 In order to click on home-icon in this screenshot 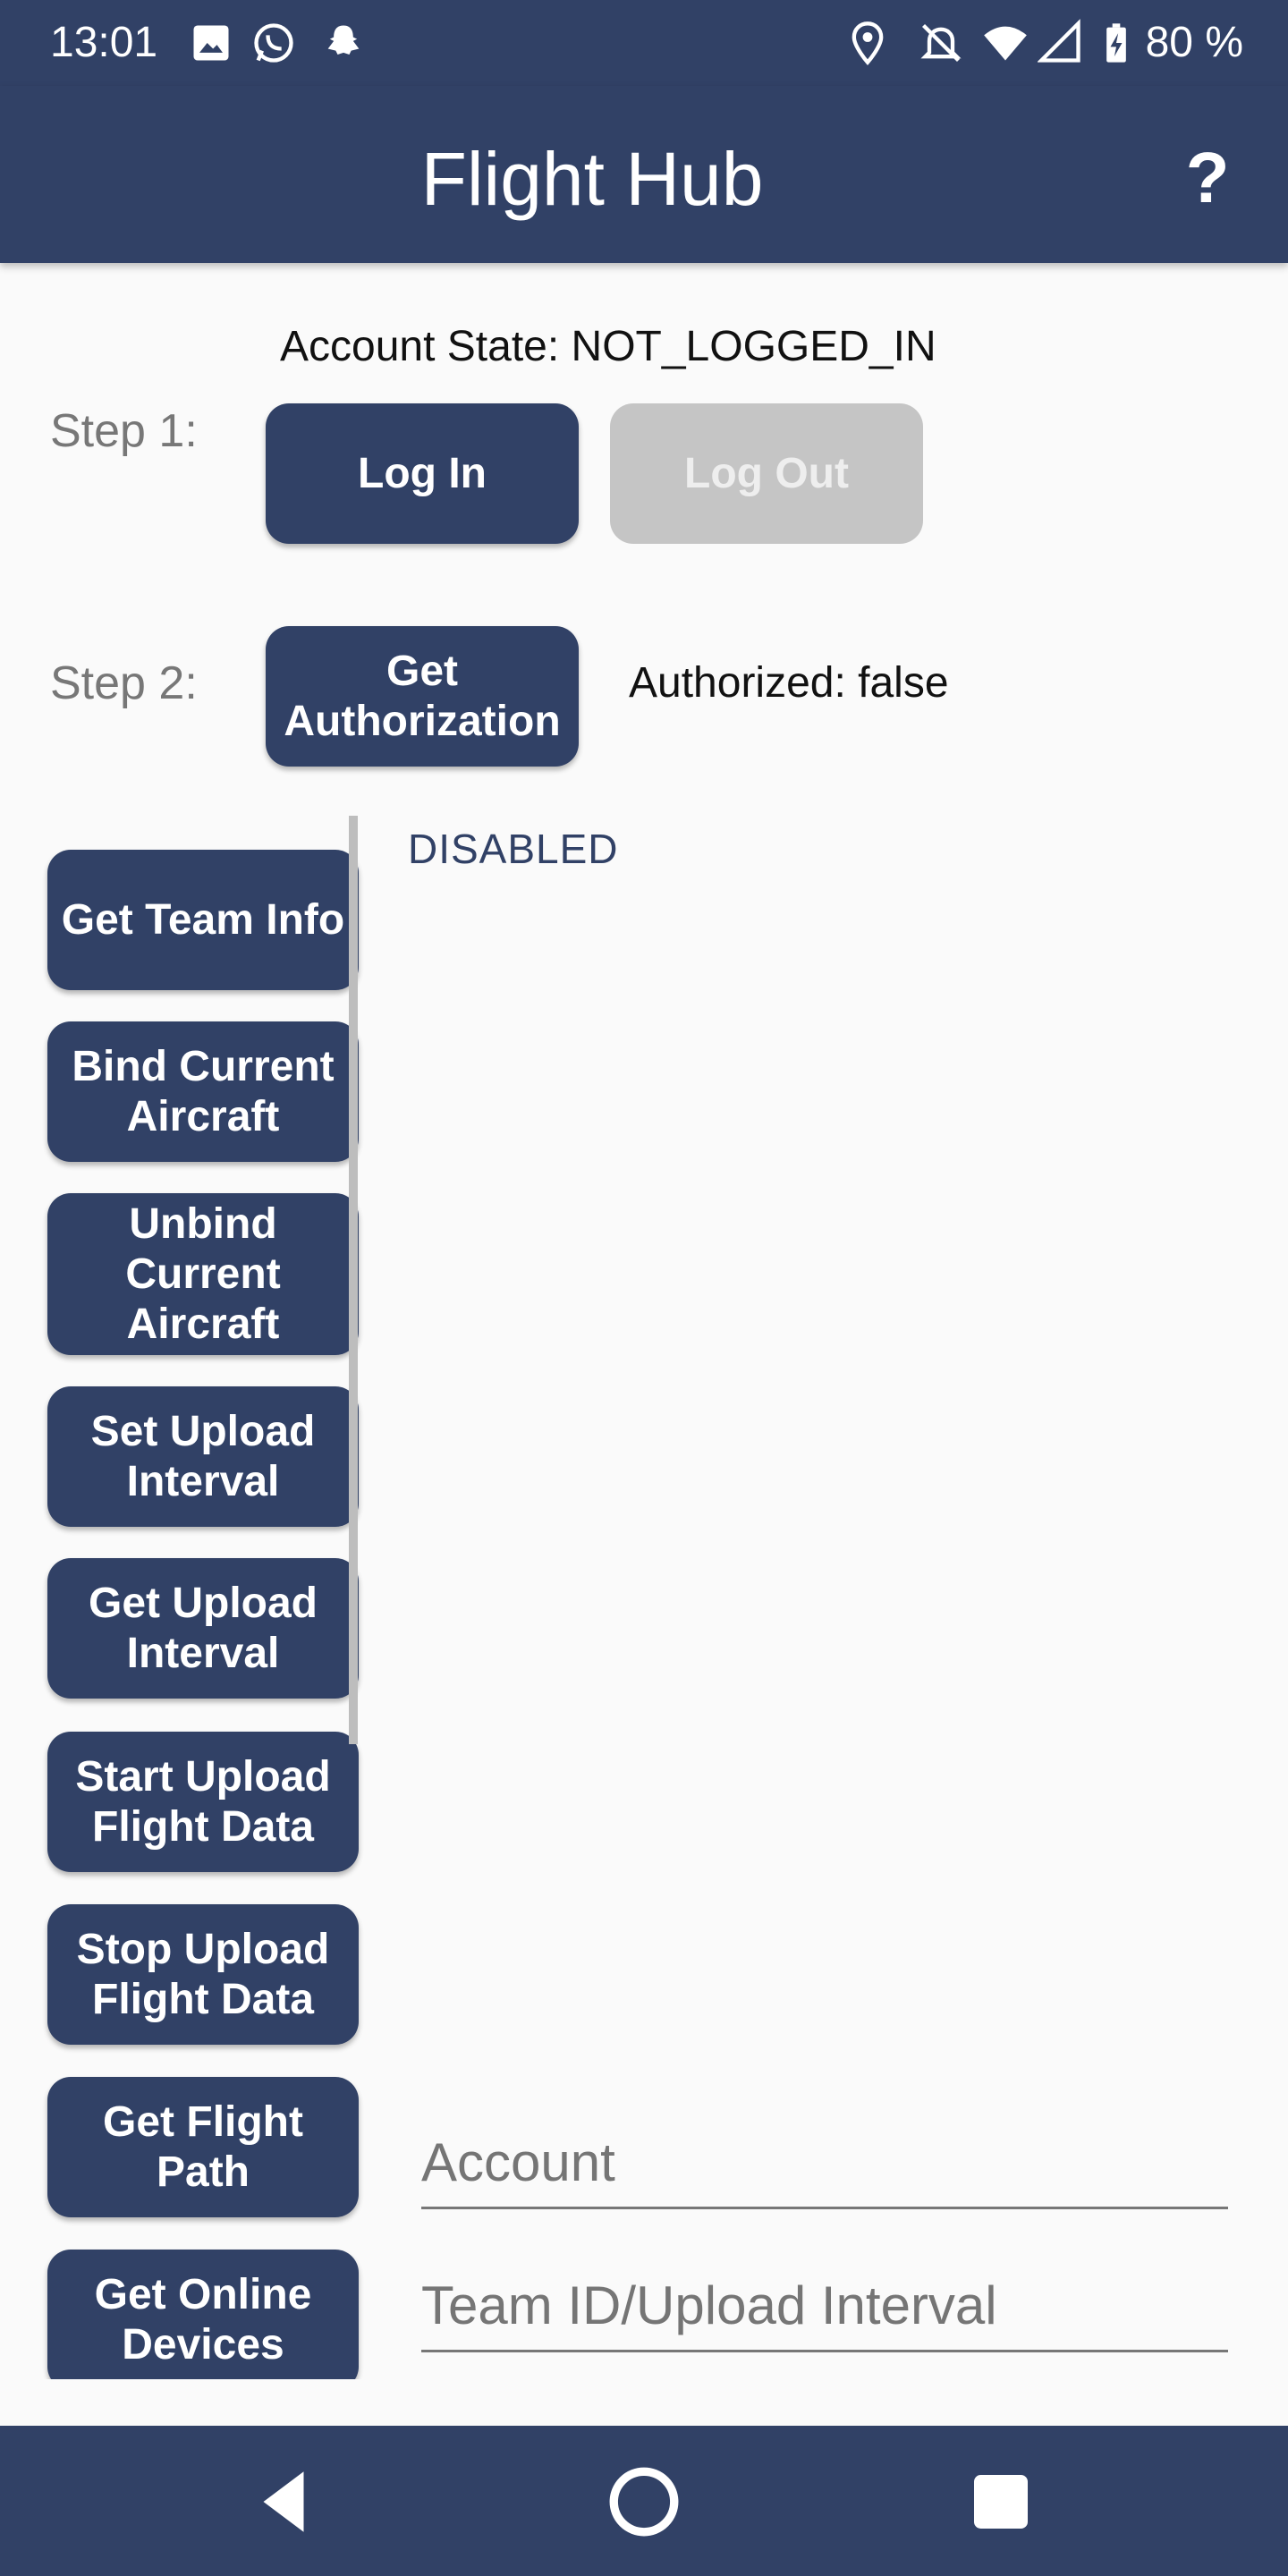, I will do `click(644, 2502)`.